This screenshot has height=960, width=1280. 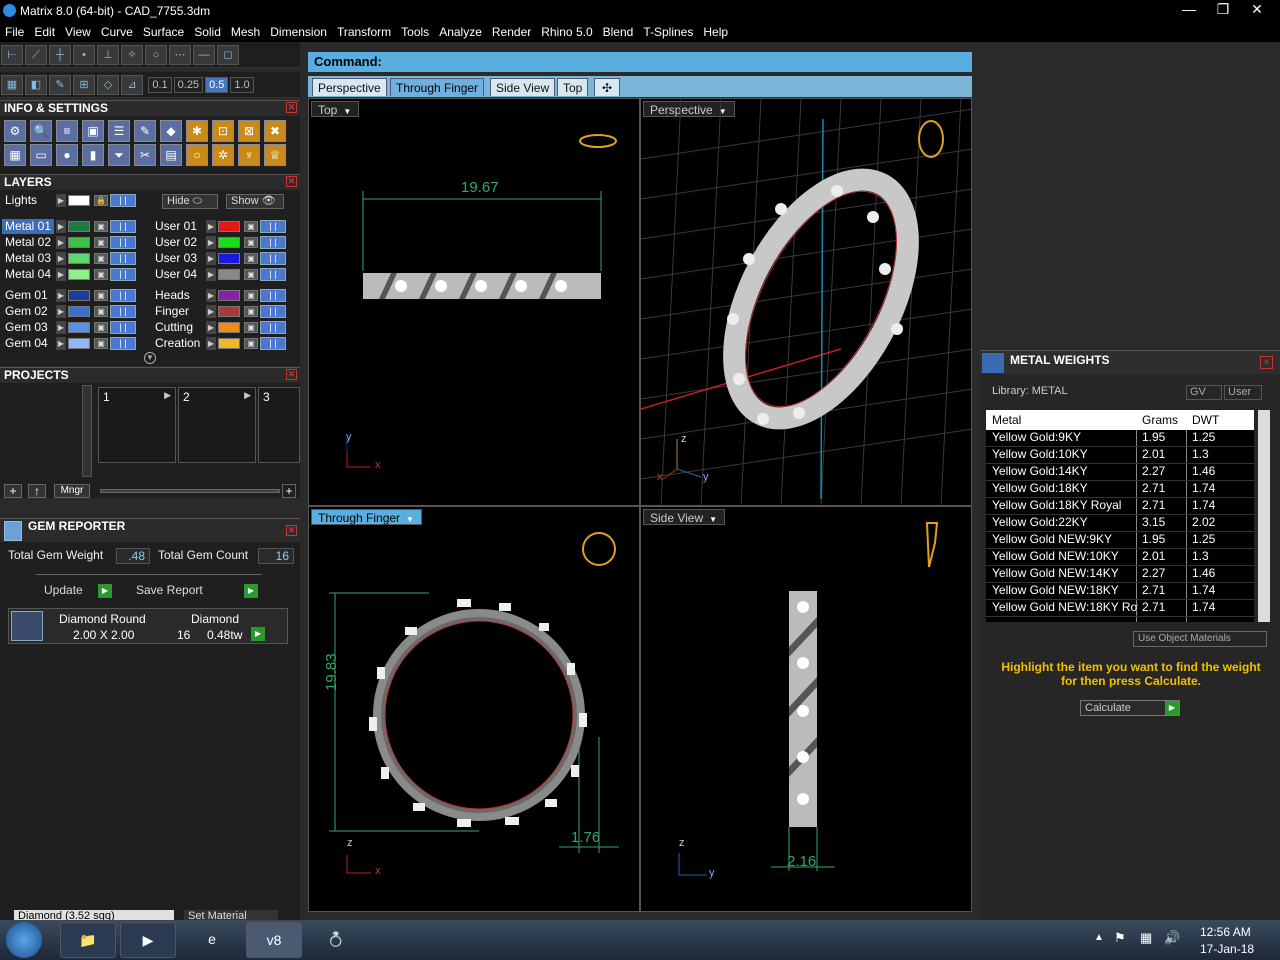 I want to click on menu-curve: Curve, so click(x=117, y=30).